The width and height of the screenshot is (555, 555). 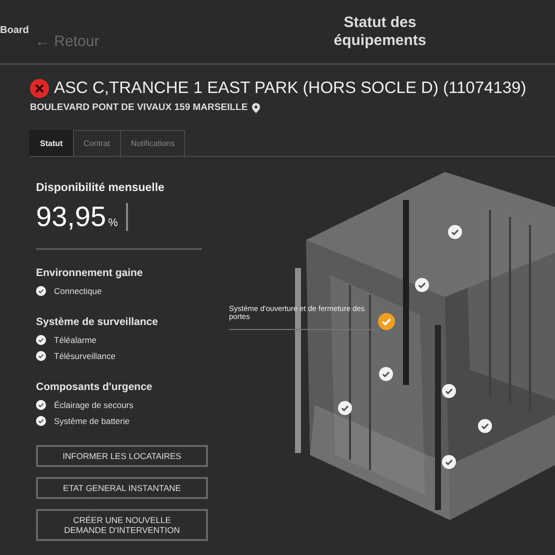 What do you see at coordinates (97, 322) in the screenshot?
I see `section-title: Système de surveillance` at bounding box center [97, 322].